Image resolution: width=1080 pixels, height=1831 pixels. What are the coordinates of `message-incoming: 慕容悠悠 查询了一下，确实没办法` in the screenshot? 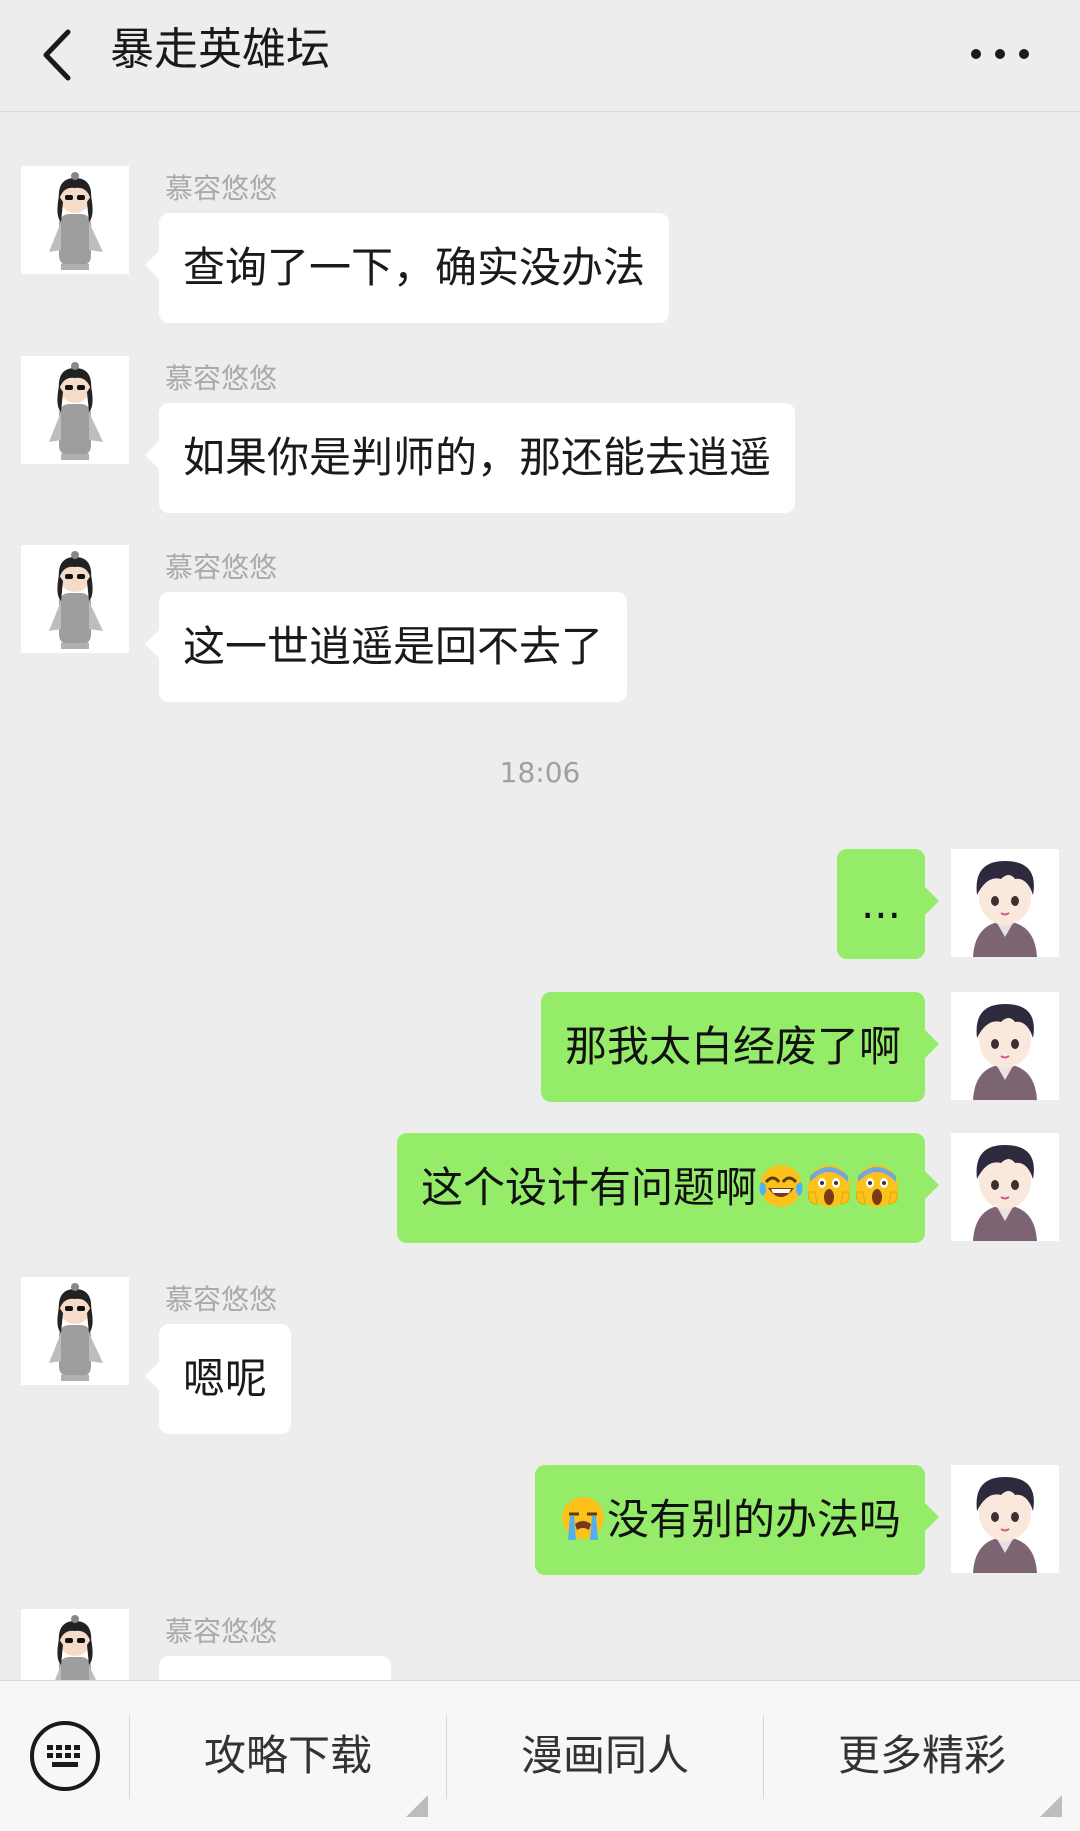 It's located at (540, 217).